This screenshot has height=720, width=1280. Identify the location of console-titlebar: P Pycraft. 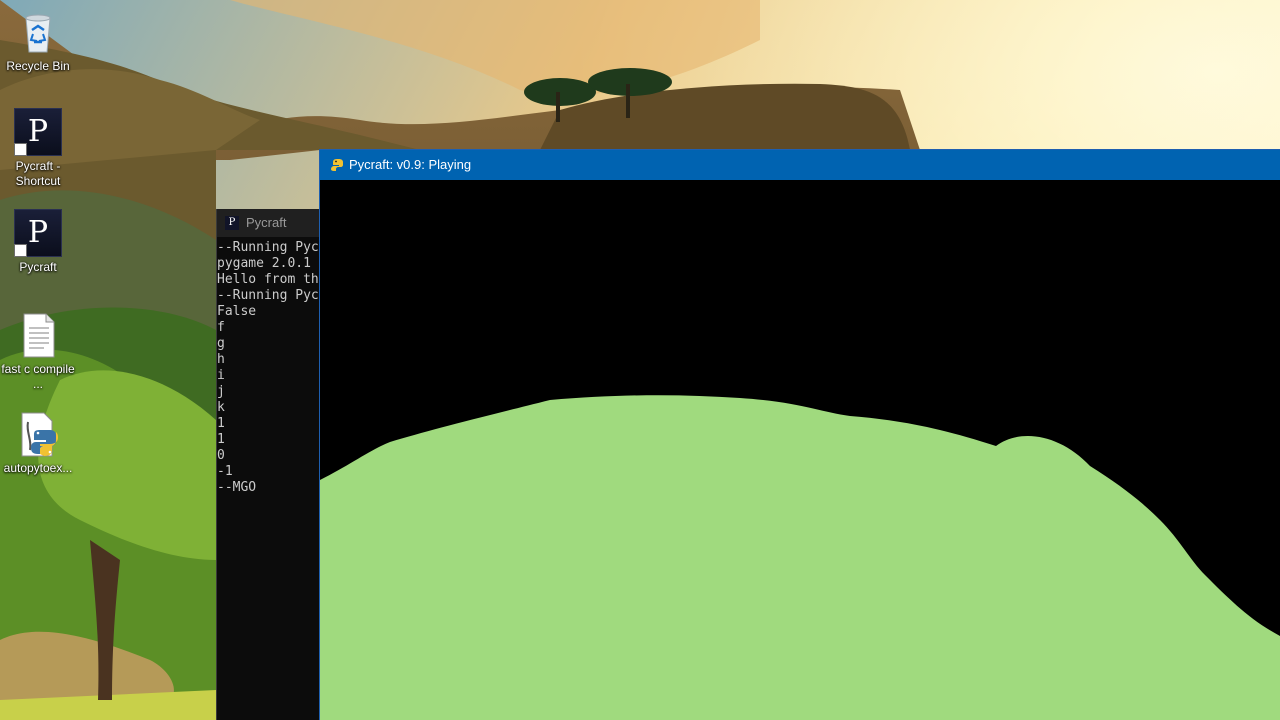
(272, 223).